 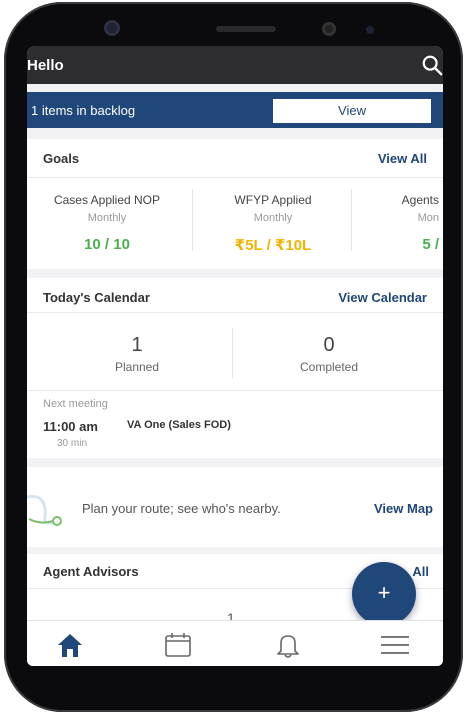 What do you see at coordinates (420, 571) in the screenshot?
I see `advisors-view-all-link: All` at bounding box center [420, 571].